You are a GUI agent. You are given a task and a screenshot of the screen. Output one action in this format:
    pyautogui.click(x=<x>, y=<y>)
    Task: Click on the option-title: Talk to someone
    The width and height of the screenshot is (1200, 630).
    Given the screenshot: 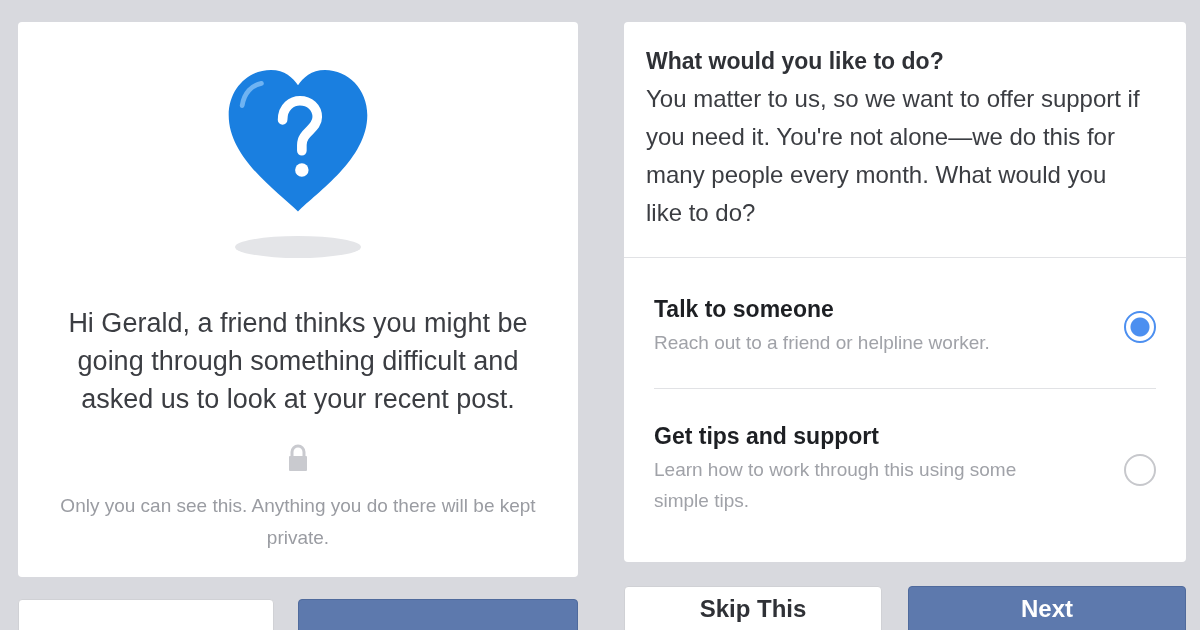 What is the action you would take?
    pyautogui.click(x=744, y=309)
    